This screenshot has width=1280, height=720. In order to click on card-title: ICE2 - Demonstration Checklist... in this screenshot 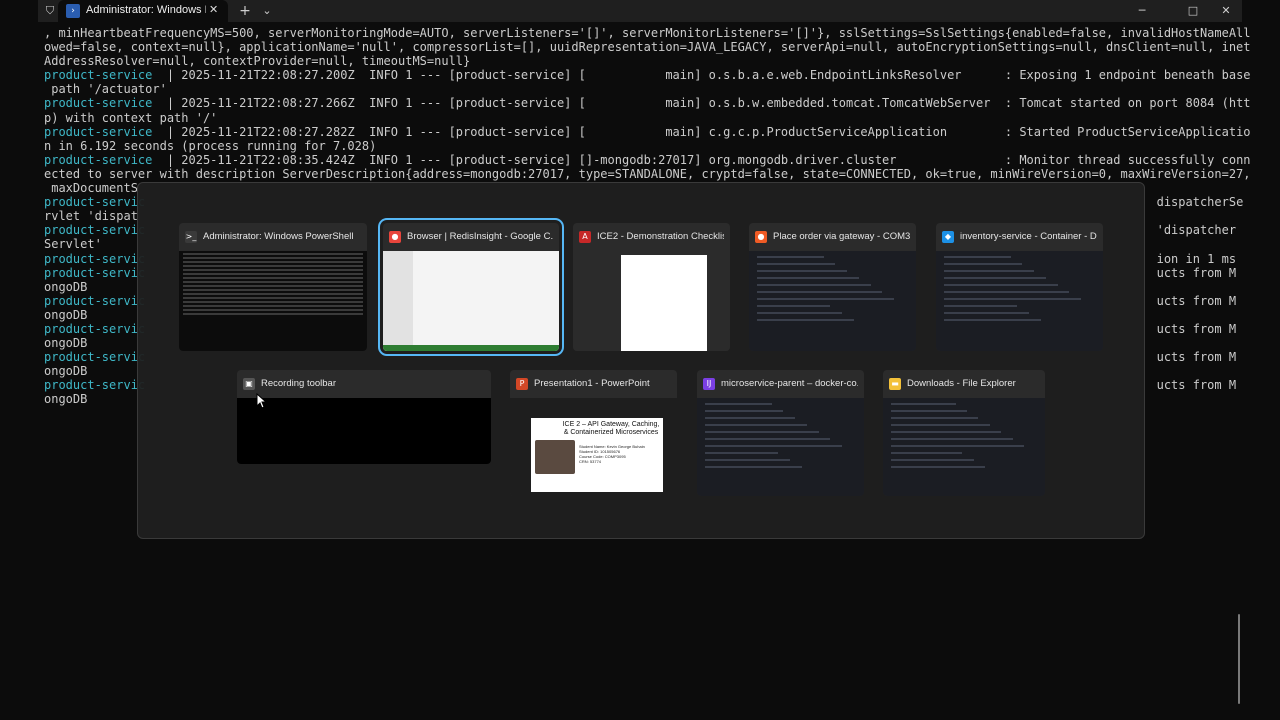, I will do `click(660, 236)`.